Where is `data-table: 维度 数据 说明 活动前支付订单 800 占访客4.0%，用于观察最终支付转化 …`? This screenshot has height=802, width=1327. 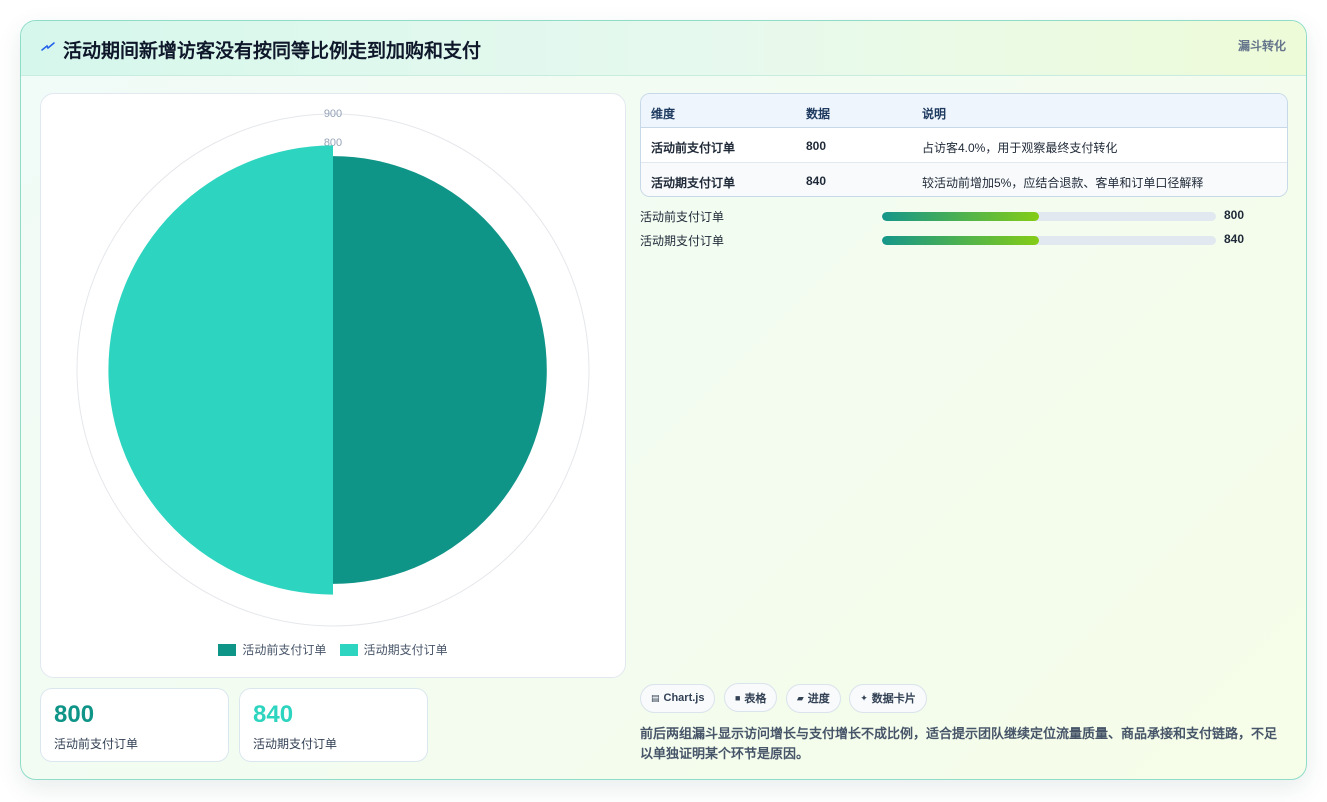 data-table: 维度 数据 说明 活动前支付订单 800 占访客4.0%，用于观察最终支付转化 … is located at coordinates (964, 145).